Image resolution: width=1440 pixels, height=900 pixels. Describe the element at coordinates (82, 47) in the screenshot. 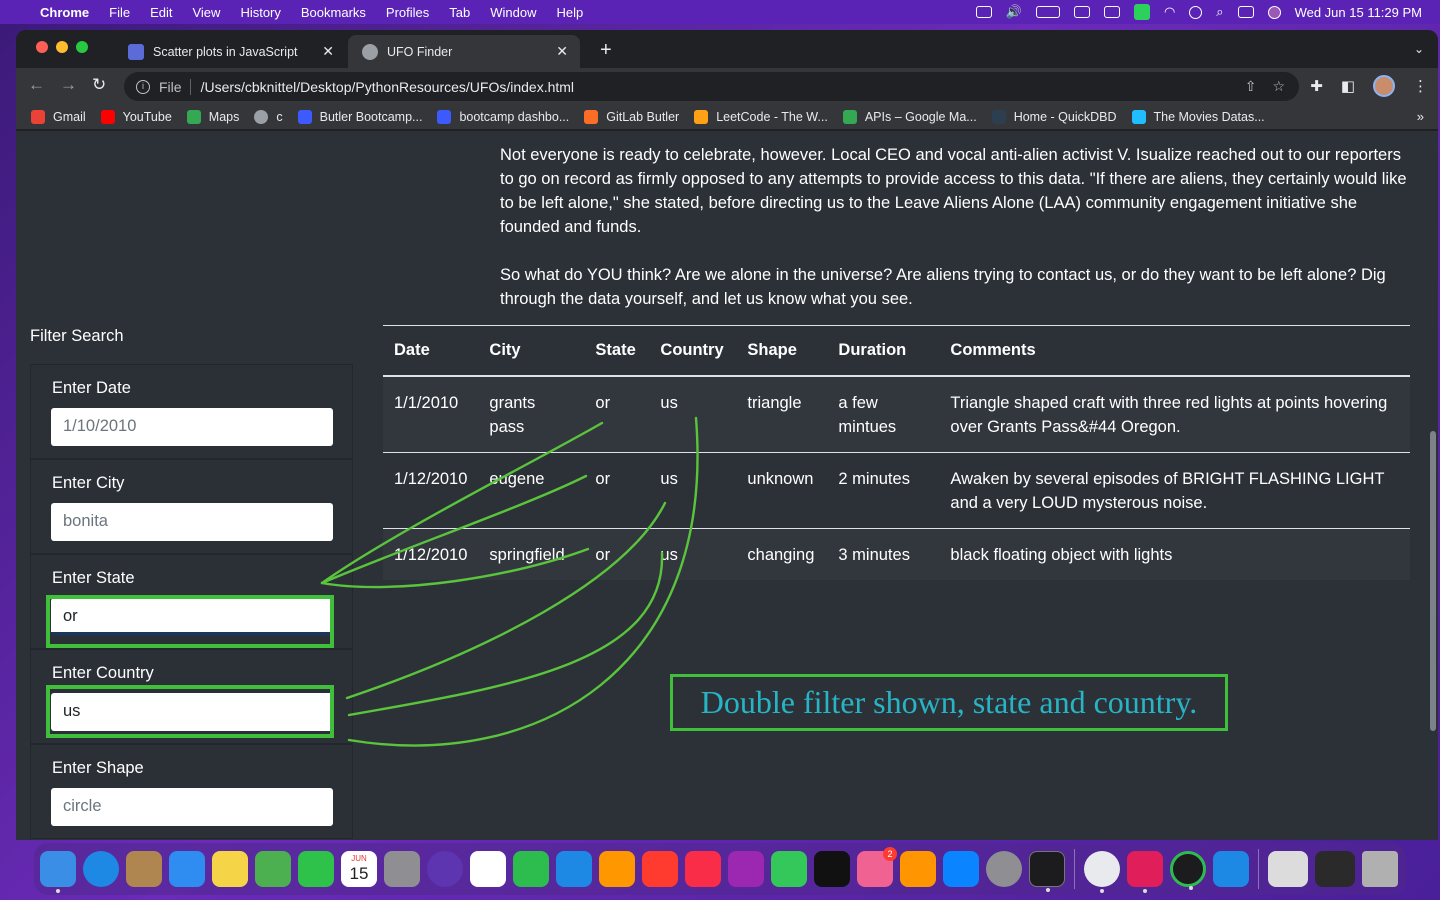

I see `maximize-window-button` at that location.